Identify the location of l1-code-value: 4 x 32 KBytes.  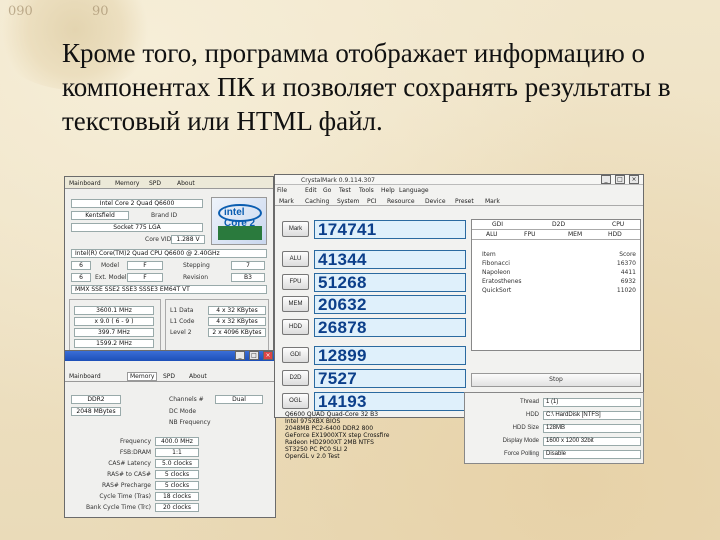
(237, 321).